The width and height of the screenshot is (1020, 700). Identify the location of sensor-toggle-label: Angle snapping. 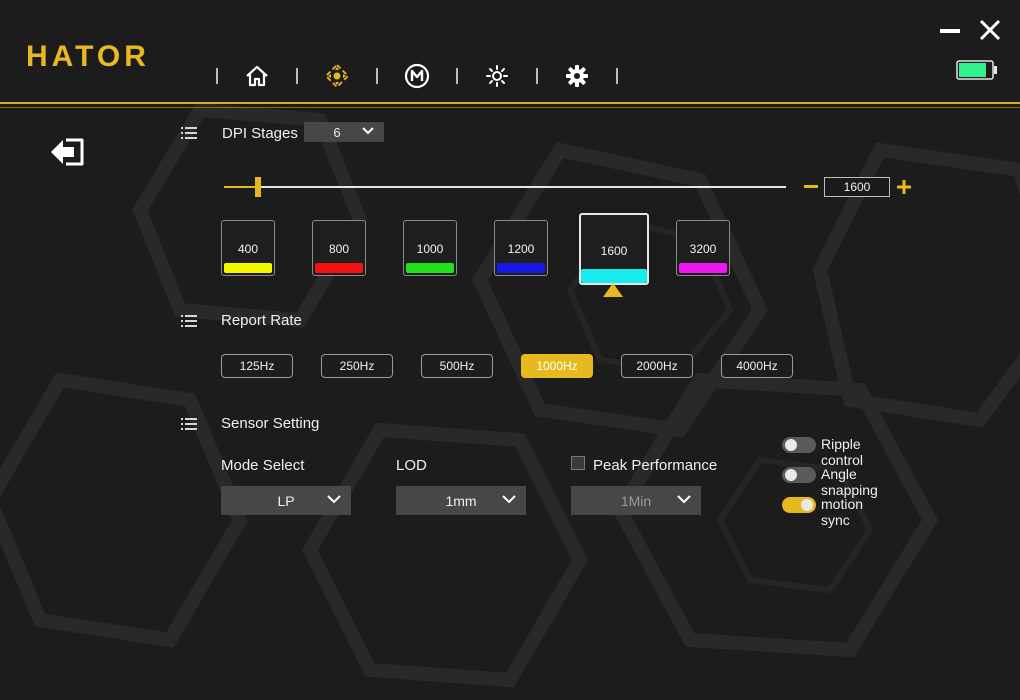
(849, 482).